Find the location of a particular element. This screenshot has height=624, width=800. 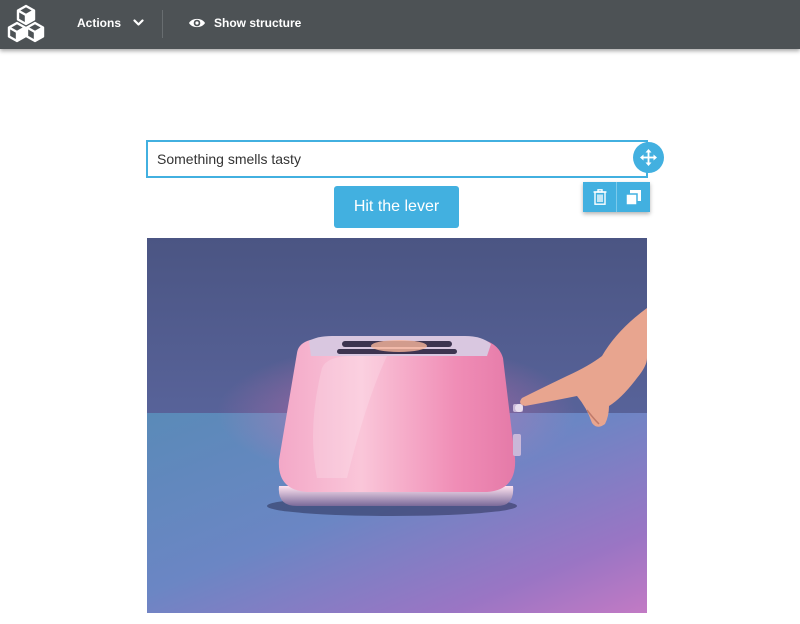

show-structure-label: Show structure is located at coordinates (258, 22).